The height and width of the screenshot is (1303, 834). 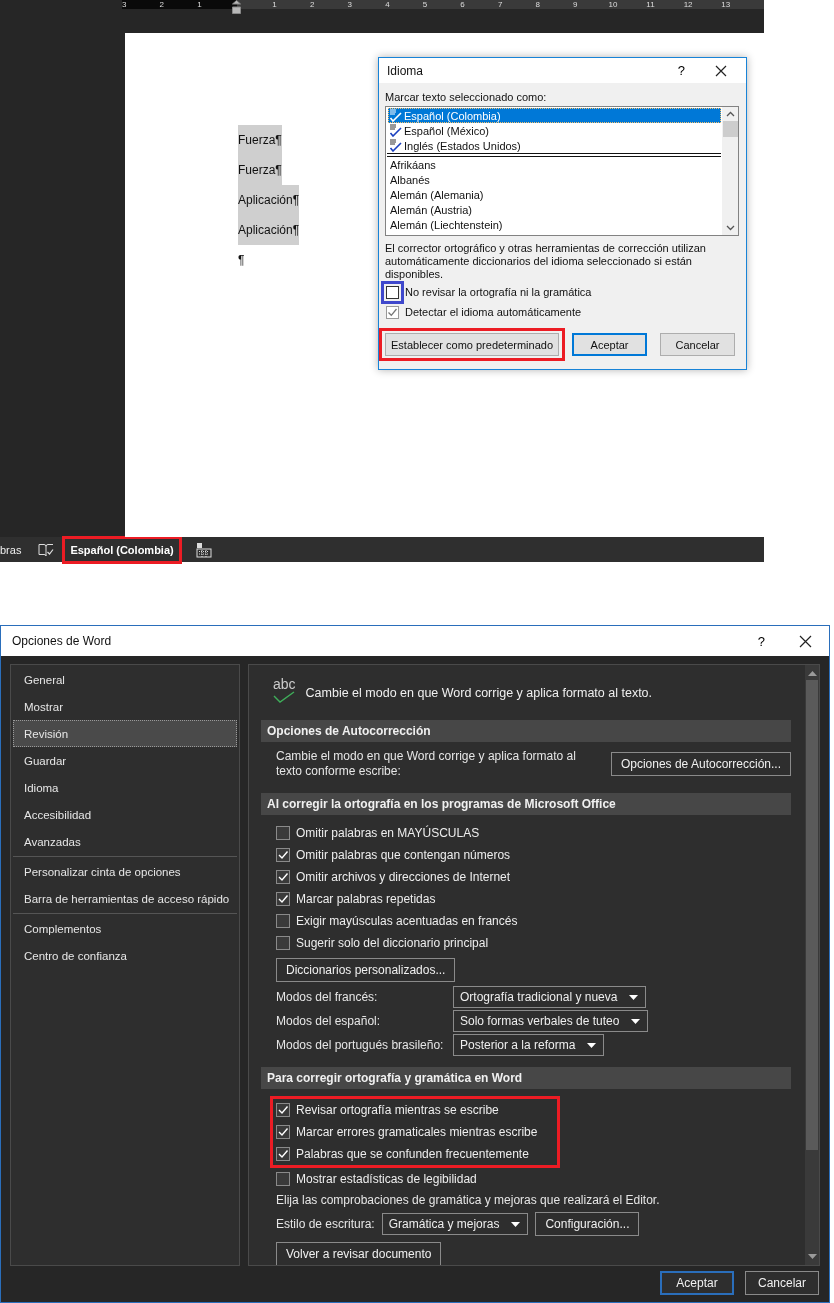 I want to click on language-indicator: Español (Colombia), so click(x=122, y=549).